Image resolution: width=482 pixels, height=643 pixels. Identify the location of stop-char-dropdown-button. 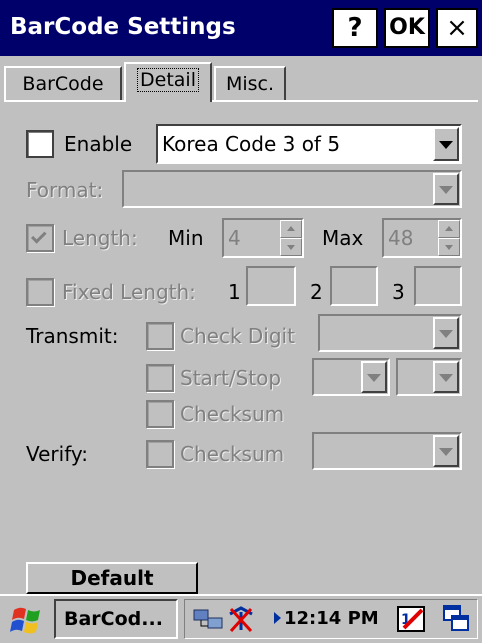
(446, 377).